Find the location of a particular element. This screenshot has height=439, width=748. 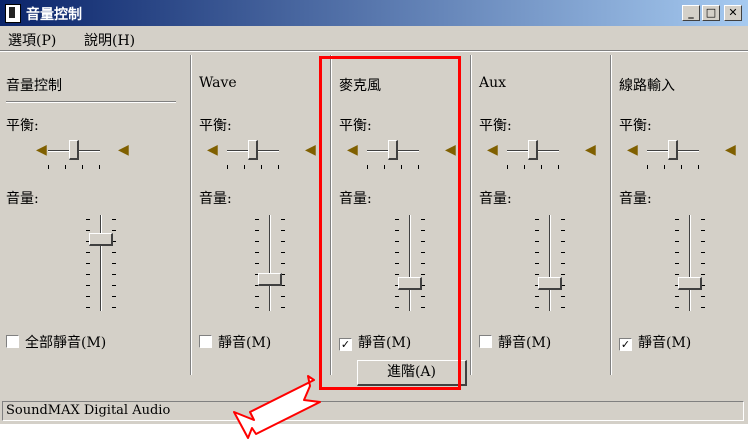

balance-ticks is located at coordinates (673, 167).